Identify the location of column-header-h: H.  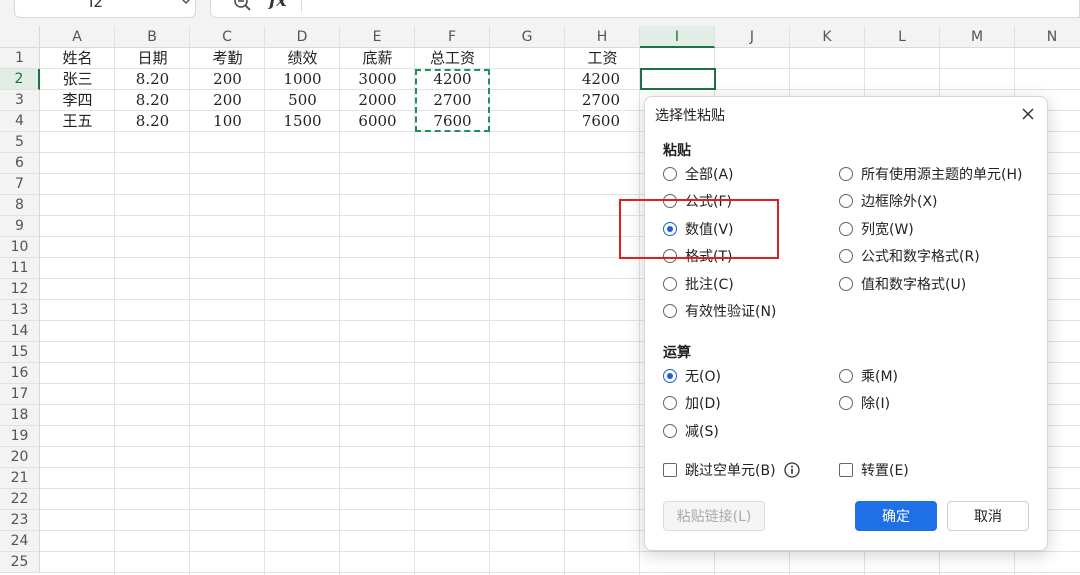
(602, 37).